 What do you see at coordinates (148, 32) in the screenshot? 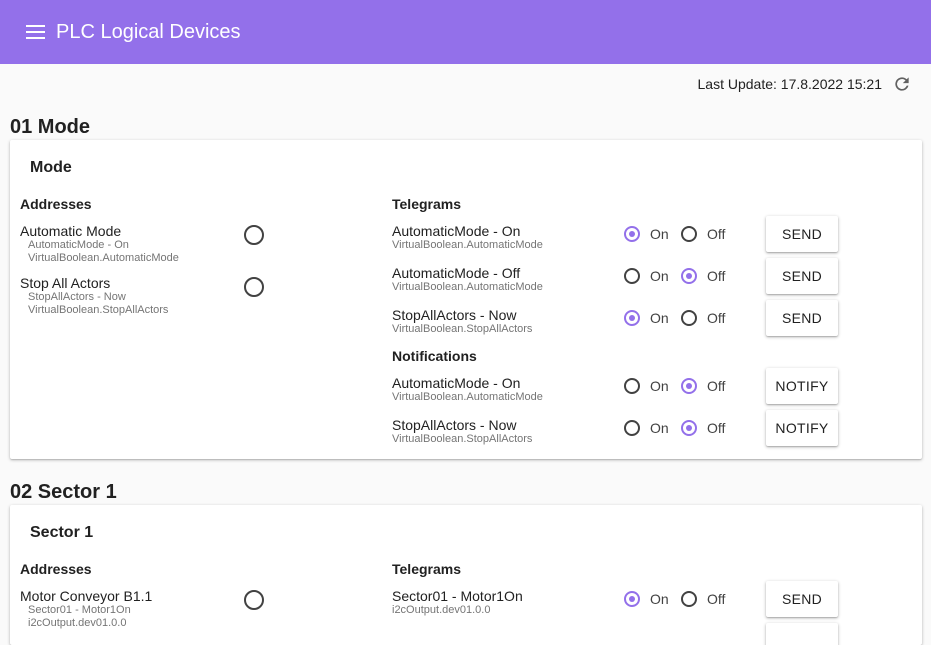
I see `app-title: PLC Logical Devices` at bounding box center [148, 32].